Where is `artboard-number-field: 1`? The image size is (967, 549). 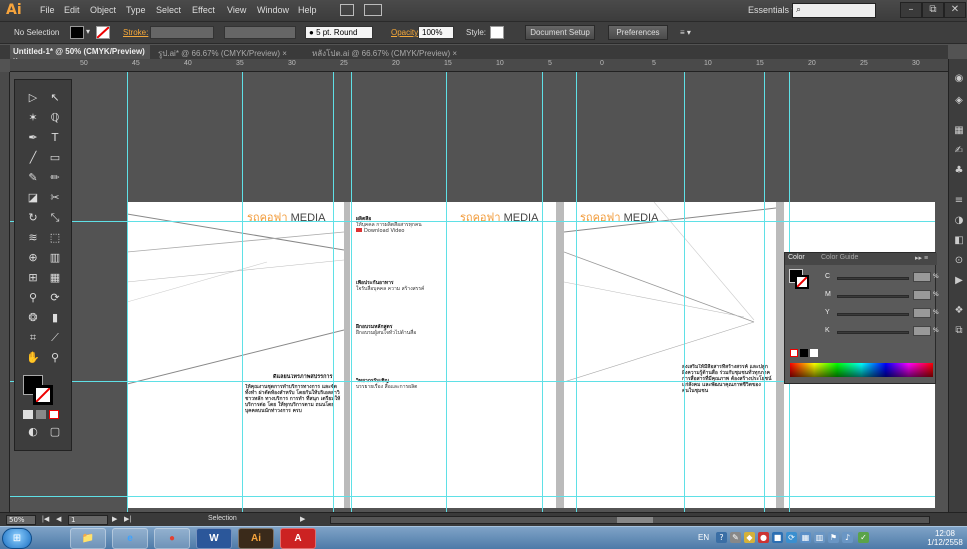 artboard-number-field: 1 is located at coordinates (88, 520).